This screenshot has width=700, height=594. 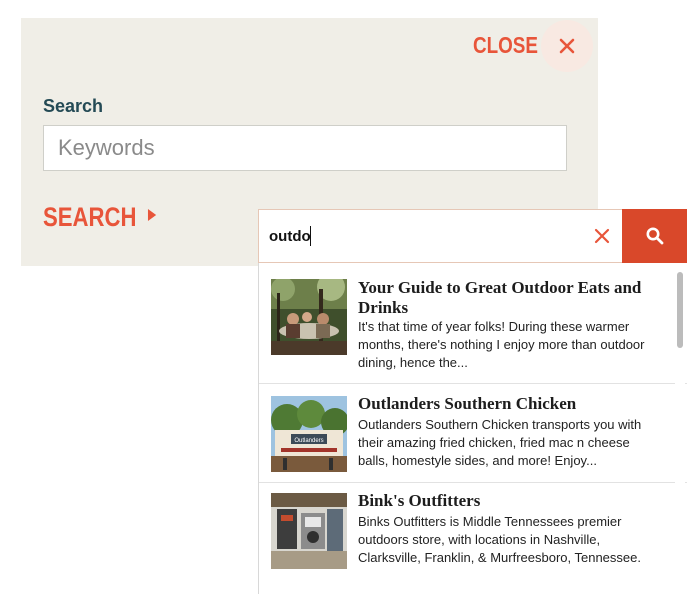 I want to click on search-submit-button, so click(x=654, y=236).